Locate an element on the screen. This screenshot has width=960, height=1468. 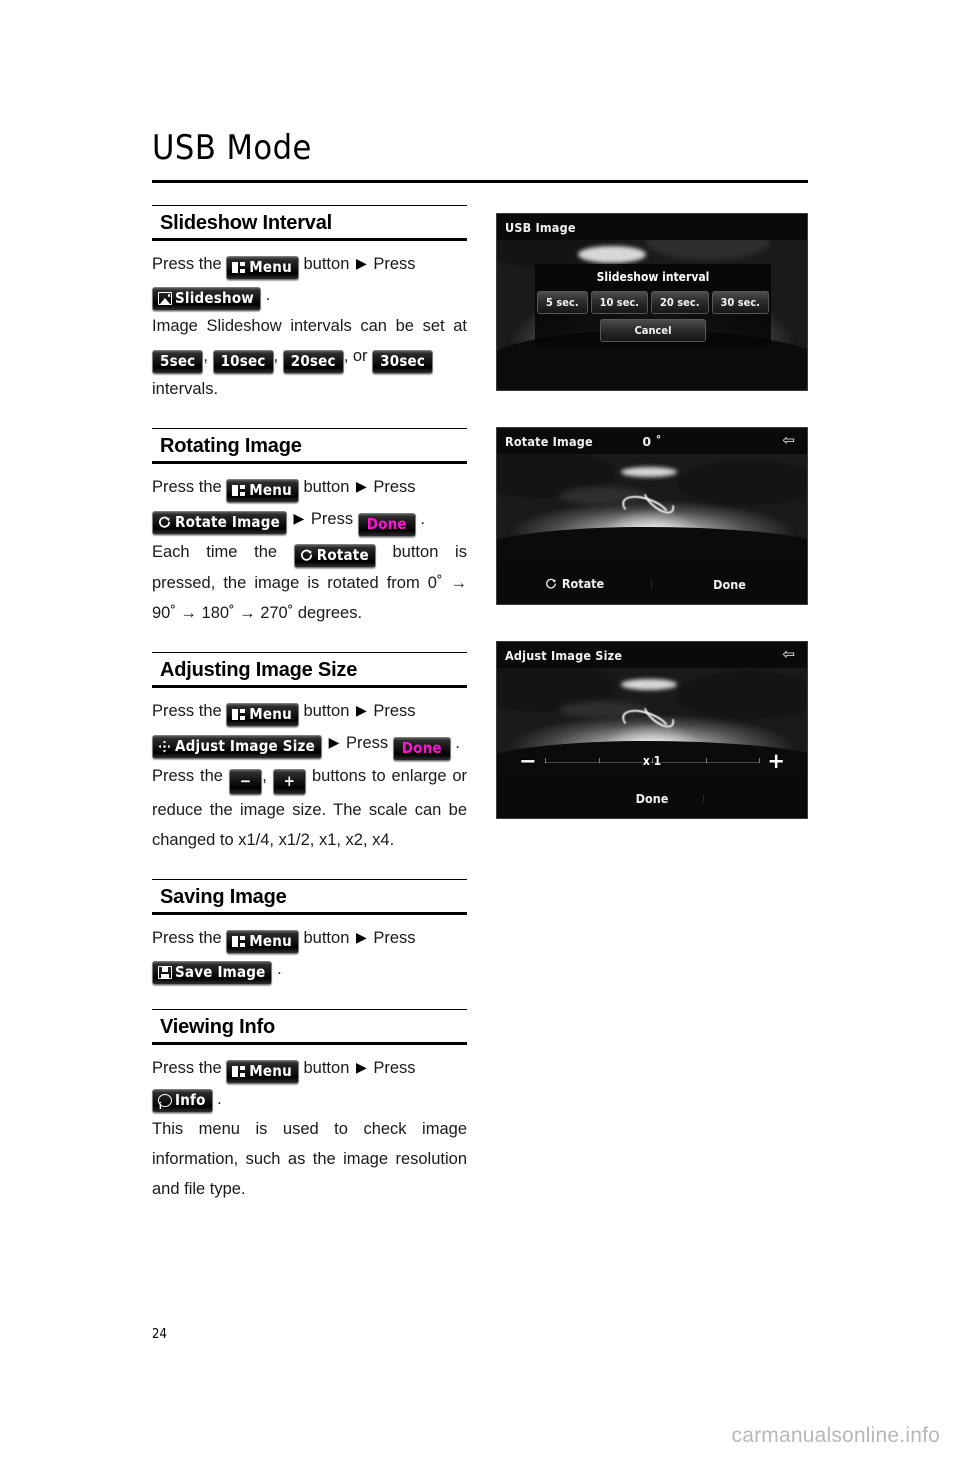
chip-label: + is located at coordinates (289, 781).